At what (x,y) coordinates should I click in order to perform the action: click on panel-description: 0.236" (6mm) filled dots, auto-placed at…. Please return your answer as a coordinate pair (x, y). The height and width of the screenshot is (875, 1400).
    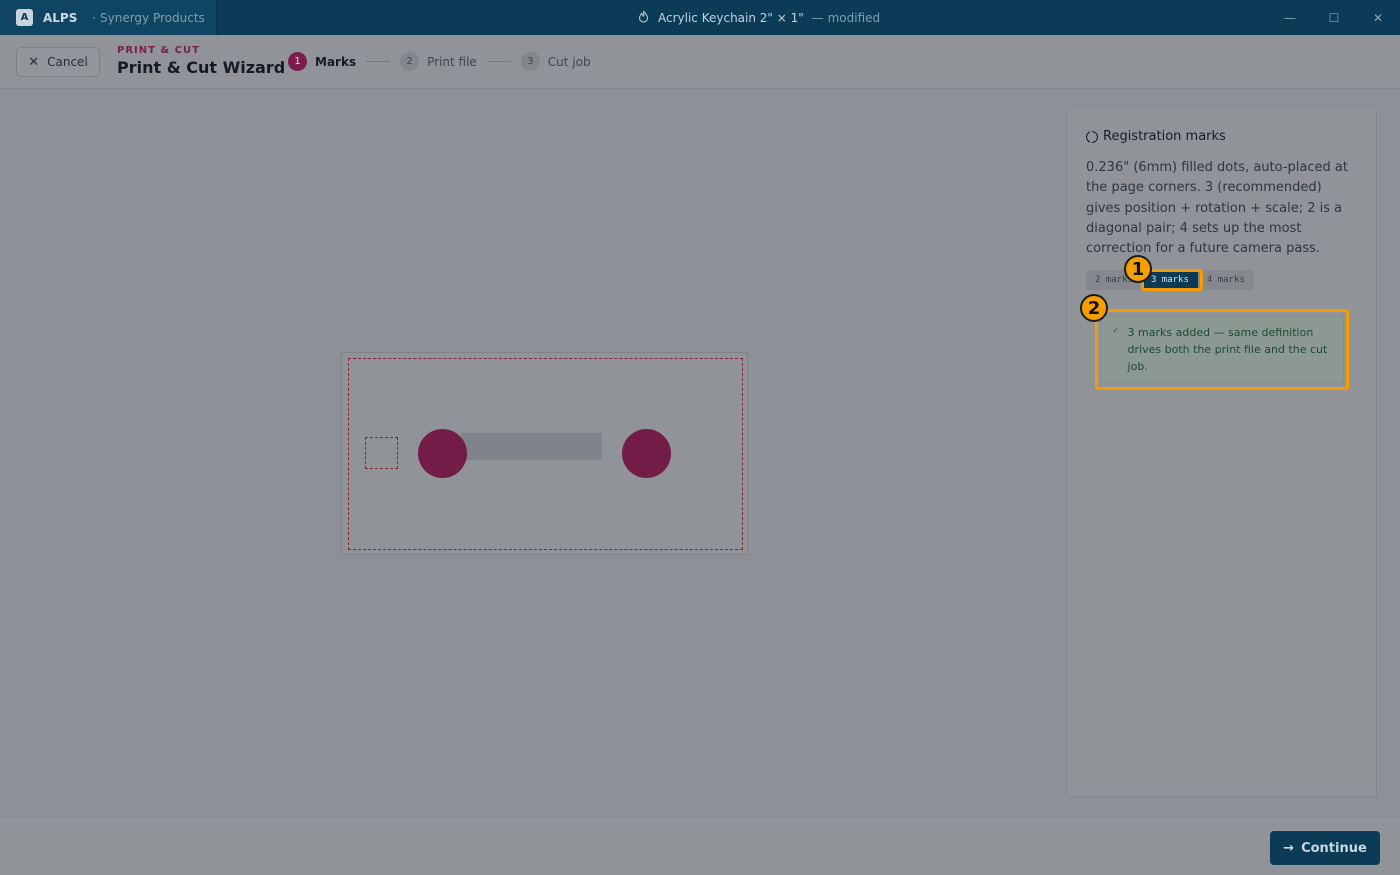
    Looking at the image, I should click on (1217, 208).